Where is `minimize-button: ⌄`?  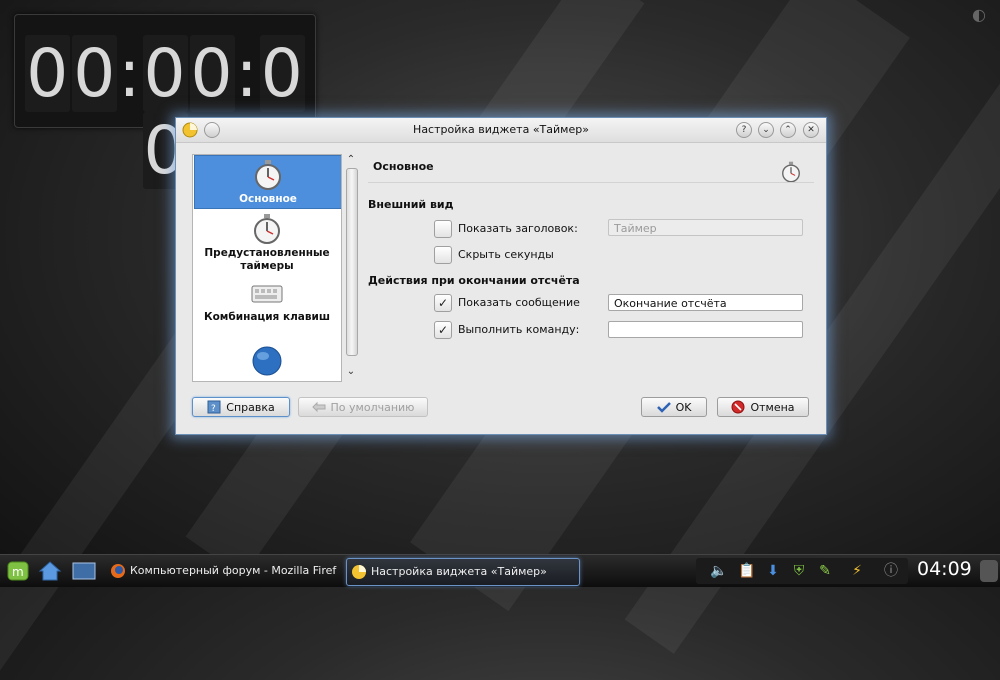 minimize-button: ⌄ is located at coordinates (766, 130).